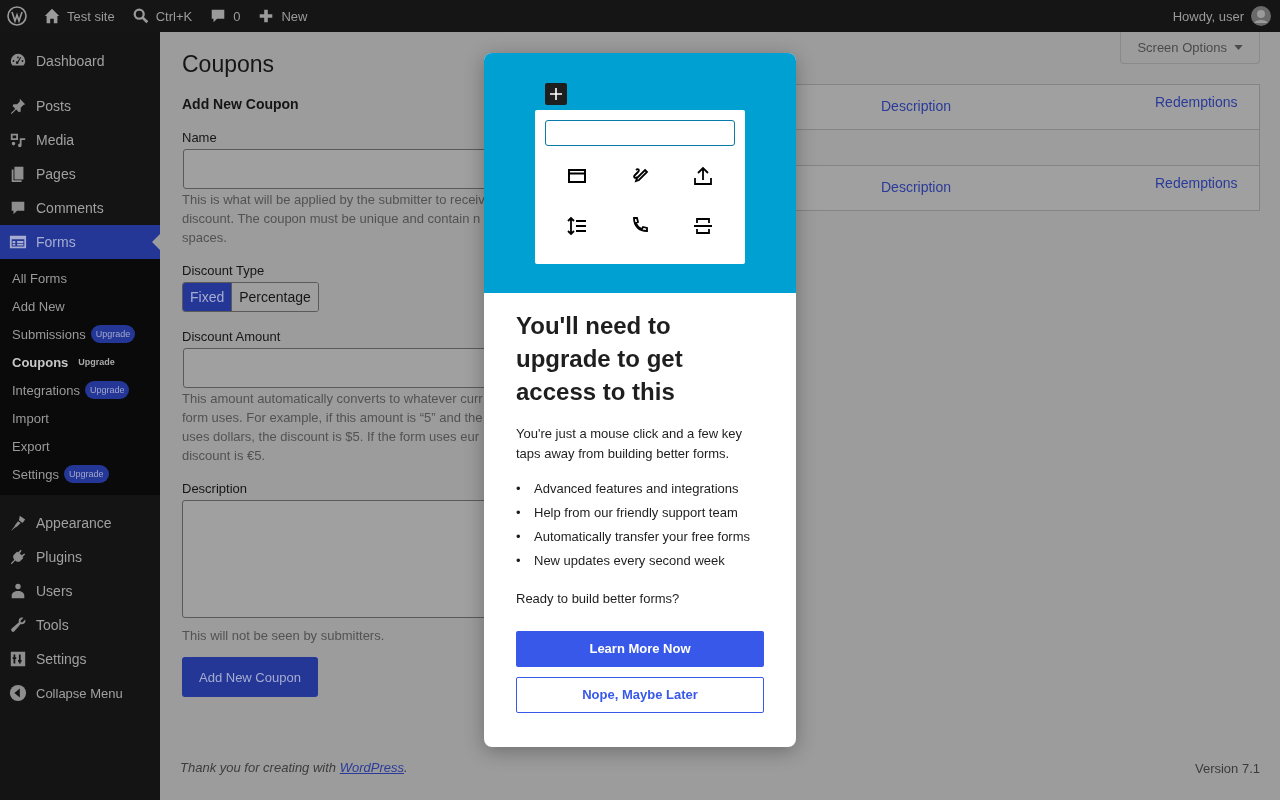  What do you see at coordinates (39, 278) in the screenshot?
I see `submenu-item: All Forms` at bounding box center [39, 278].